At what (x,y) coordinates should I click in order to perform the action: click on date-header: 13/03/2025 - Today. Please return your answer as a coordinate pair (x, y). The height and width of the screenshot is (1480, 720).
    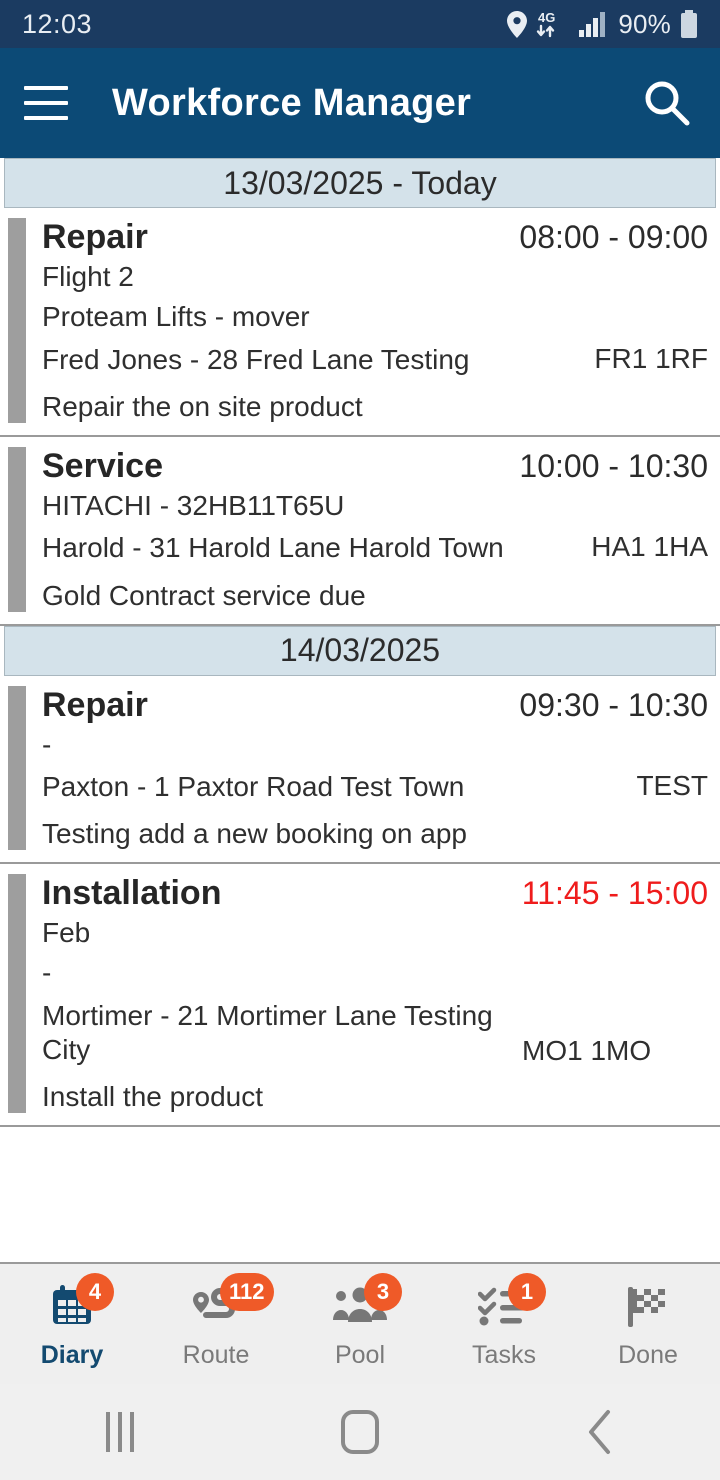
    Looking at the image, I should click on (360, 183).